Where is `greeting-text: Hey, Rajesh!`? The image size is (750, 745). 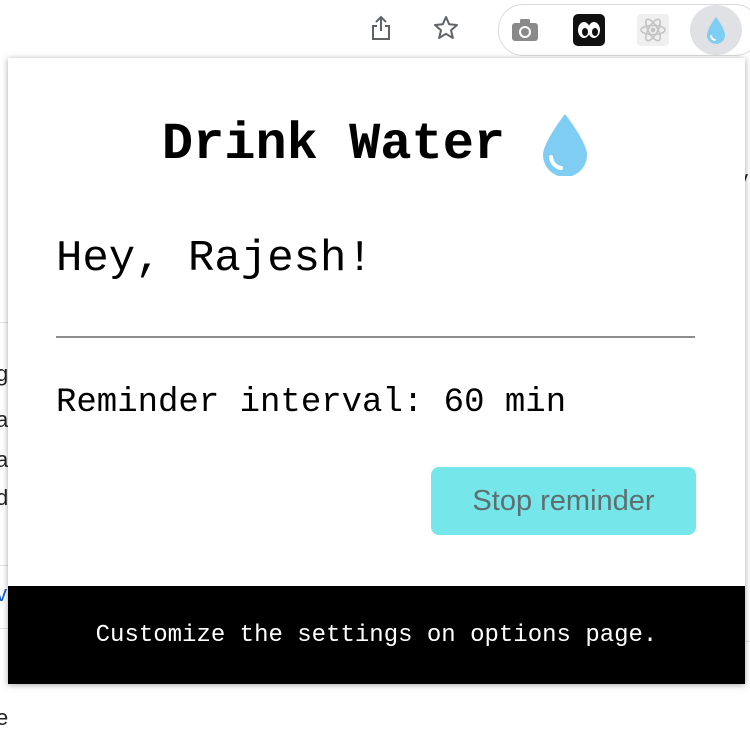 greeting-text: Hey, Rajesh! is located at coordinates (214, 259).